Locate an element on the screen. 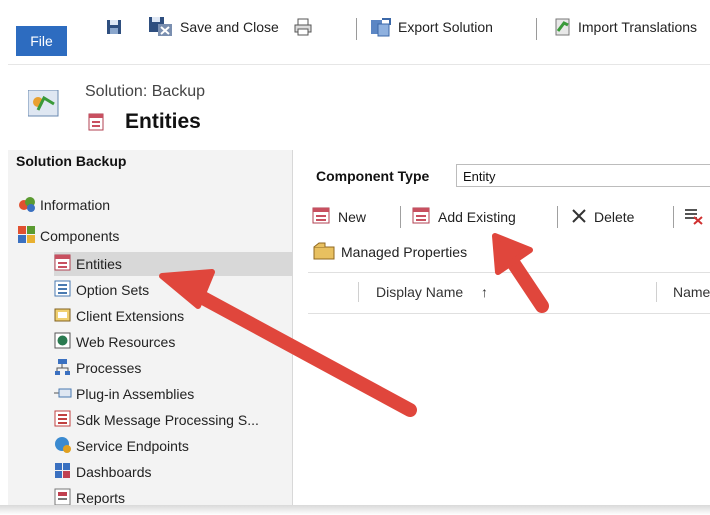  components-icon is located at coordinates (27, 236).